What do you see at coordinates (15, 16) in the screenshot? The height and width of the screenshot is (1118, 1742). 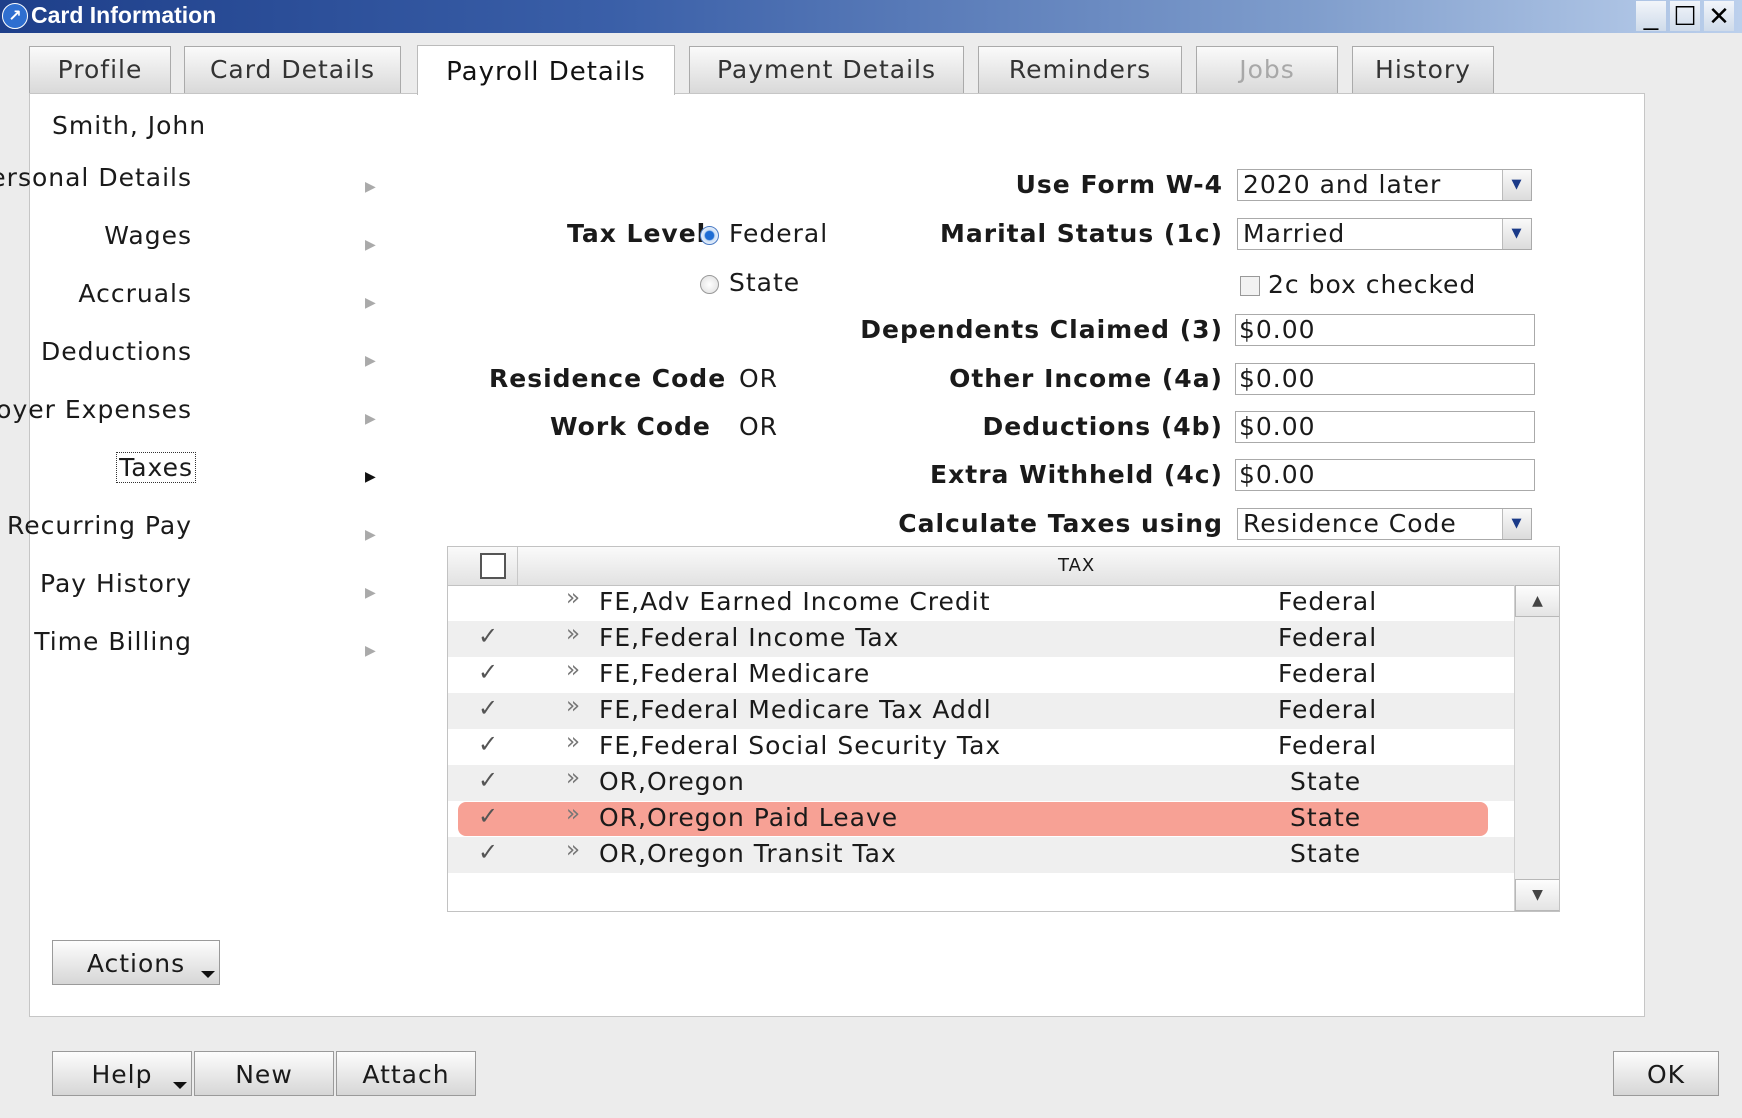 I see `app-logo-icon: ↗` at bounding box center [15, 16].